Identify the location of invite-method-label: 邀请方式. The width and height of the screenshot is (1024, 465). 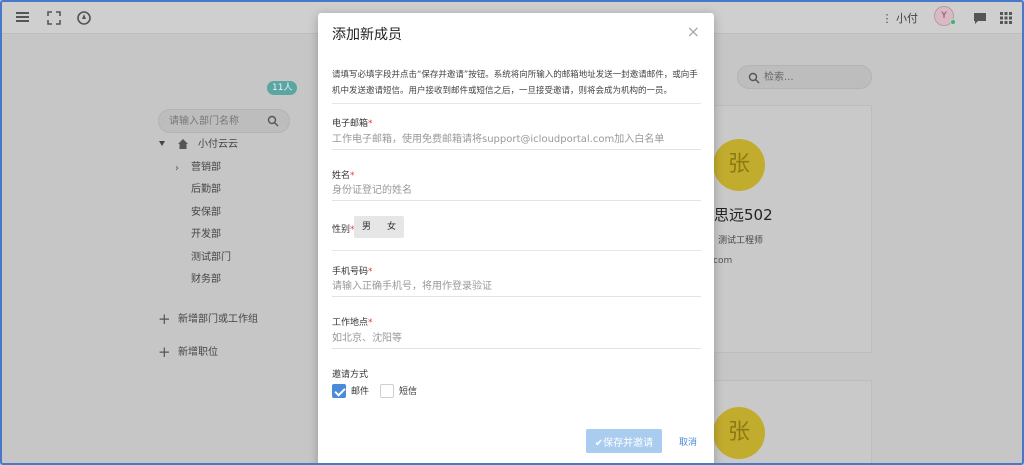
(350, 375).